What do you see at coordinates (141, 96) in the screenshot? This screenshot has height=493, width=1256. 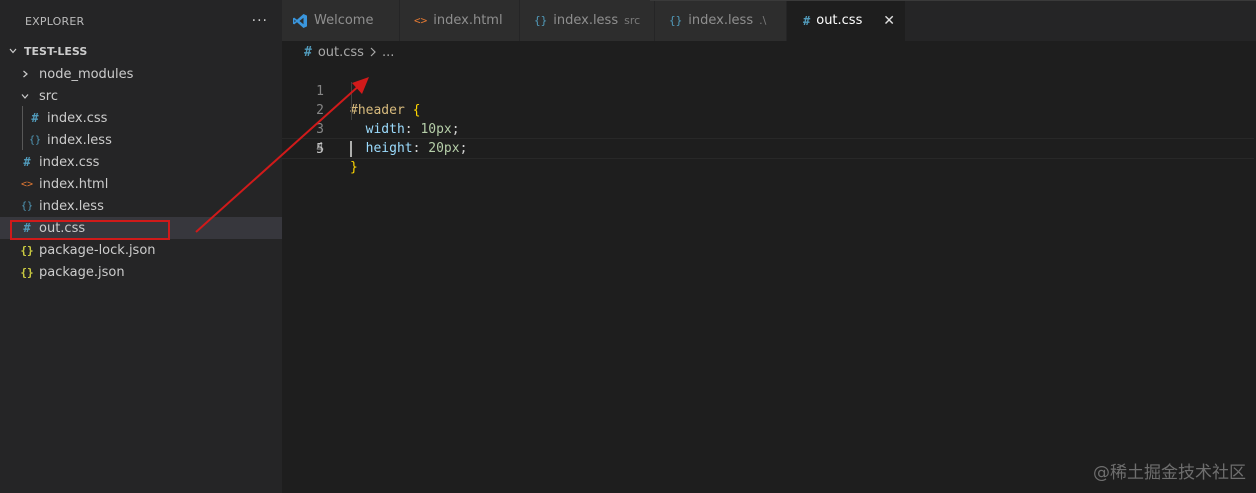 I see `tree-item-src: src` at bounding box center [141, 96].